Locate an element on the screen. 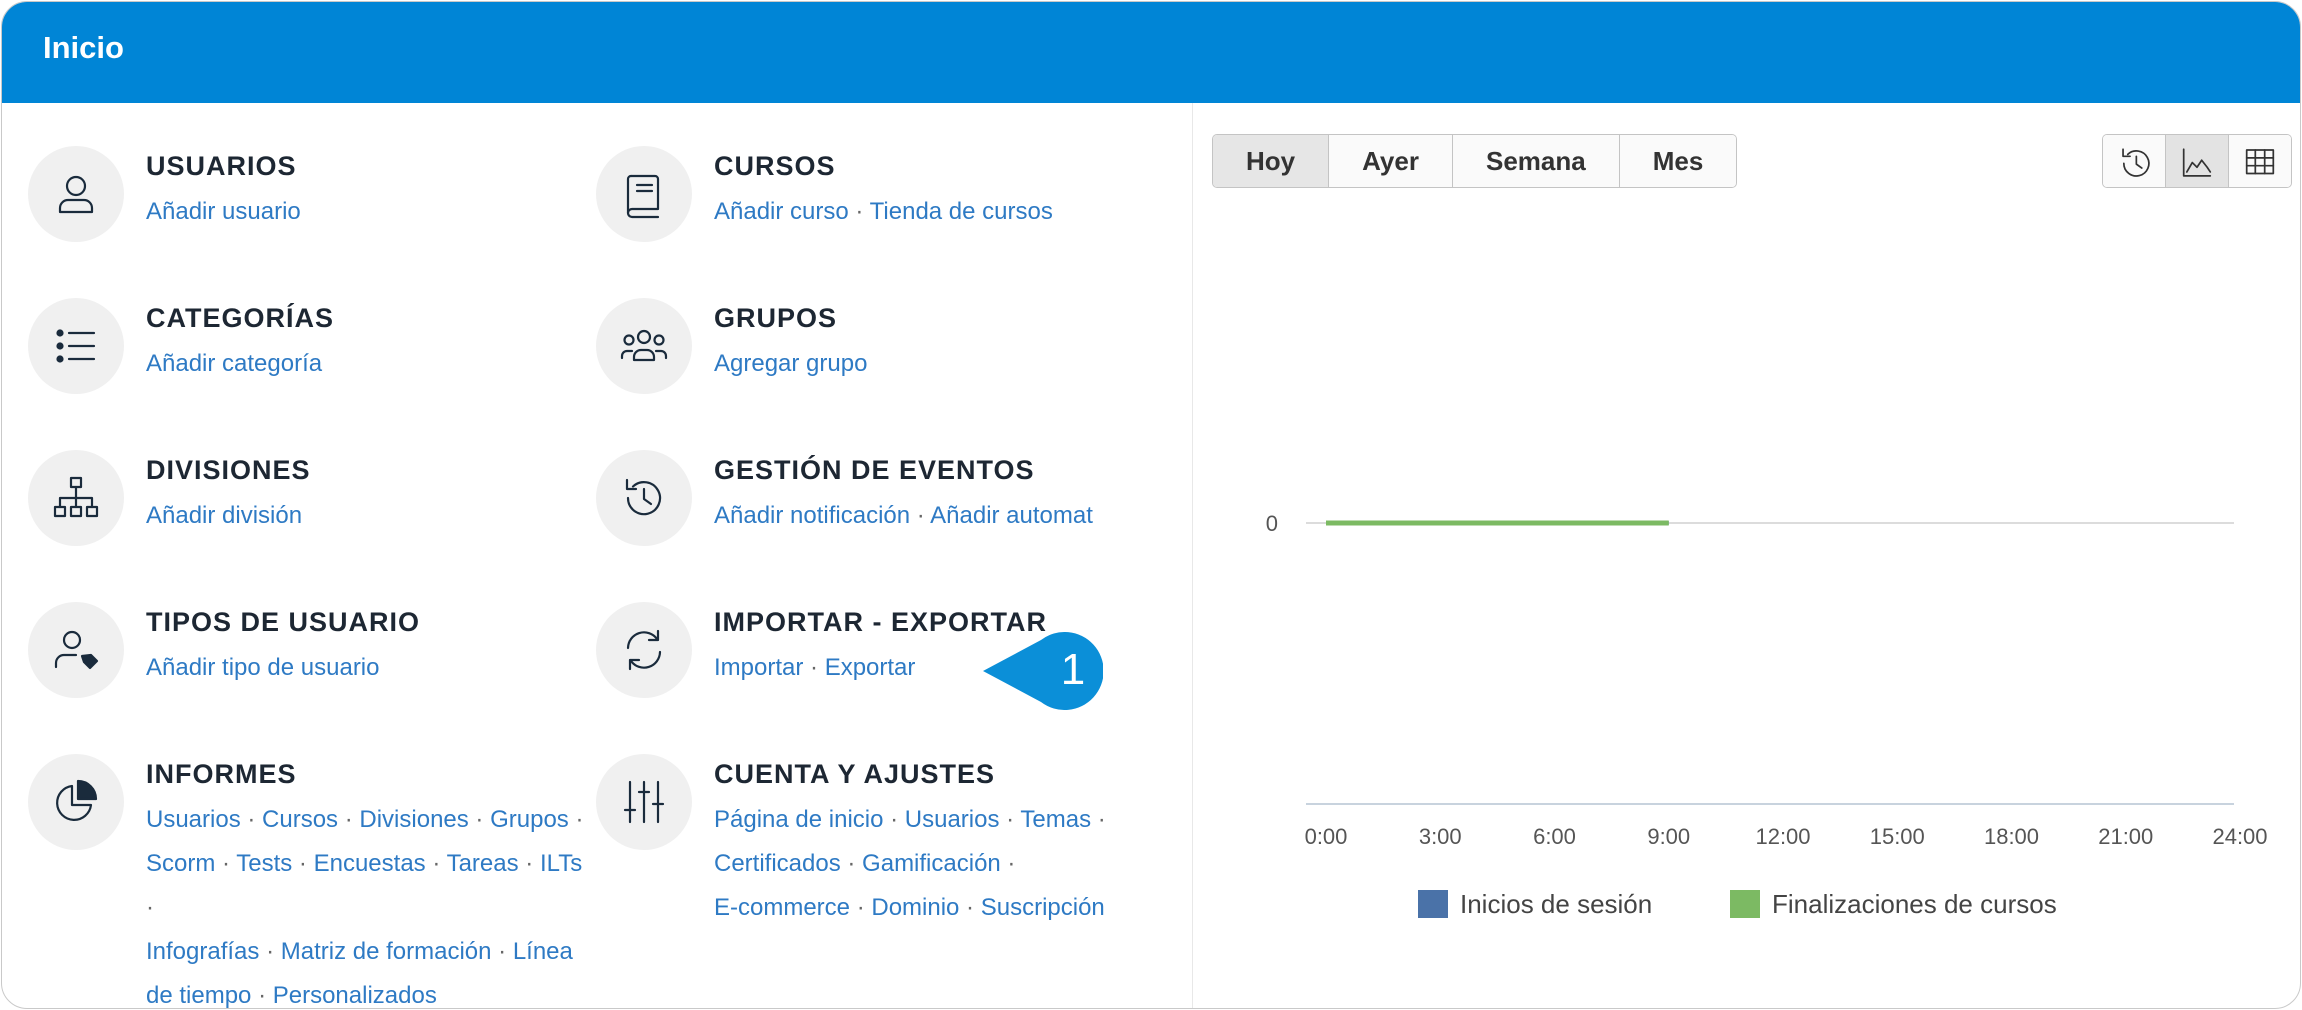 Image resolution: width=2302 pixels, height=1010 pixels. x-tick-label: 9:00 is located at coordinates (1668, 836).